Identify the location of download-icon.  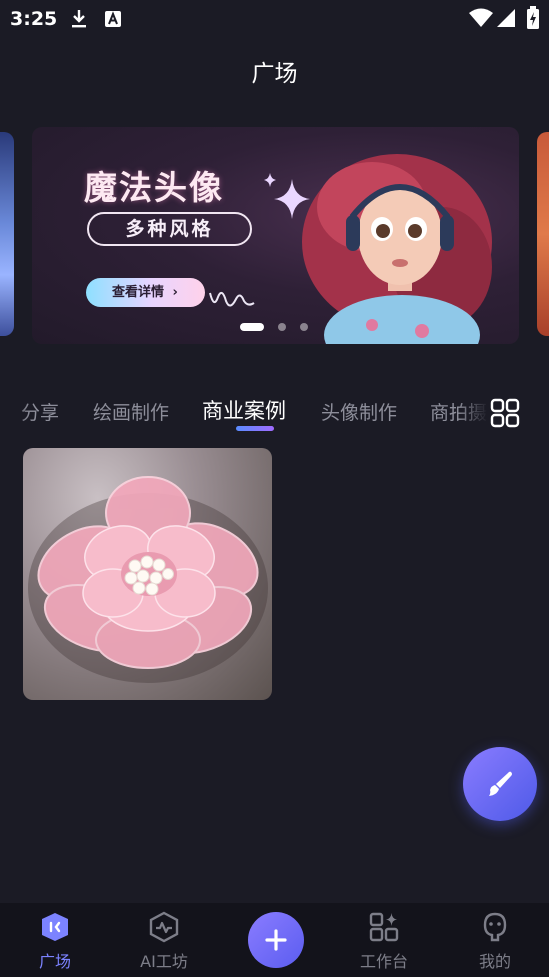
(79, 19).